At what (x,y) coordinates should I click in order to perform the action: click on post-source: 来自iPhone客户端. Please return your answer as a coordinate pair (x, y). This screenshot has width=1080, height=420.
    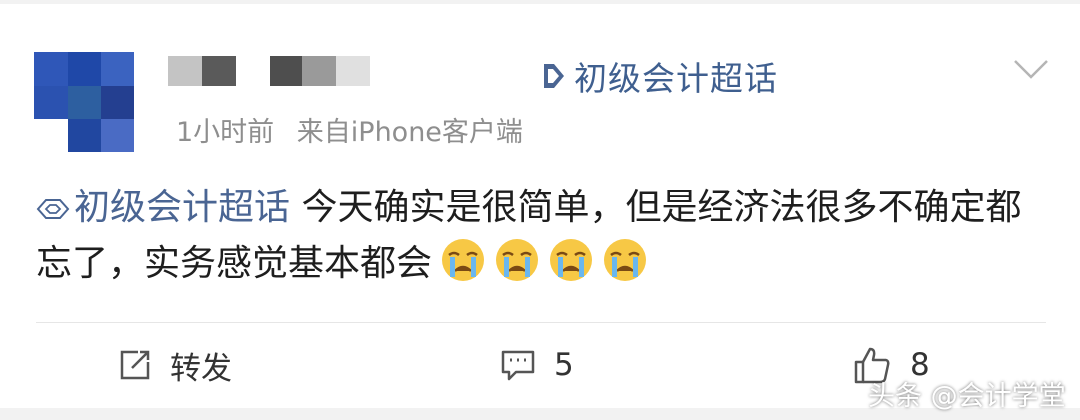
    Looking at the image, I should click on (409, 132).